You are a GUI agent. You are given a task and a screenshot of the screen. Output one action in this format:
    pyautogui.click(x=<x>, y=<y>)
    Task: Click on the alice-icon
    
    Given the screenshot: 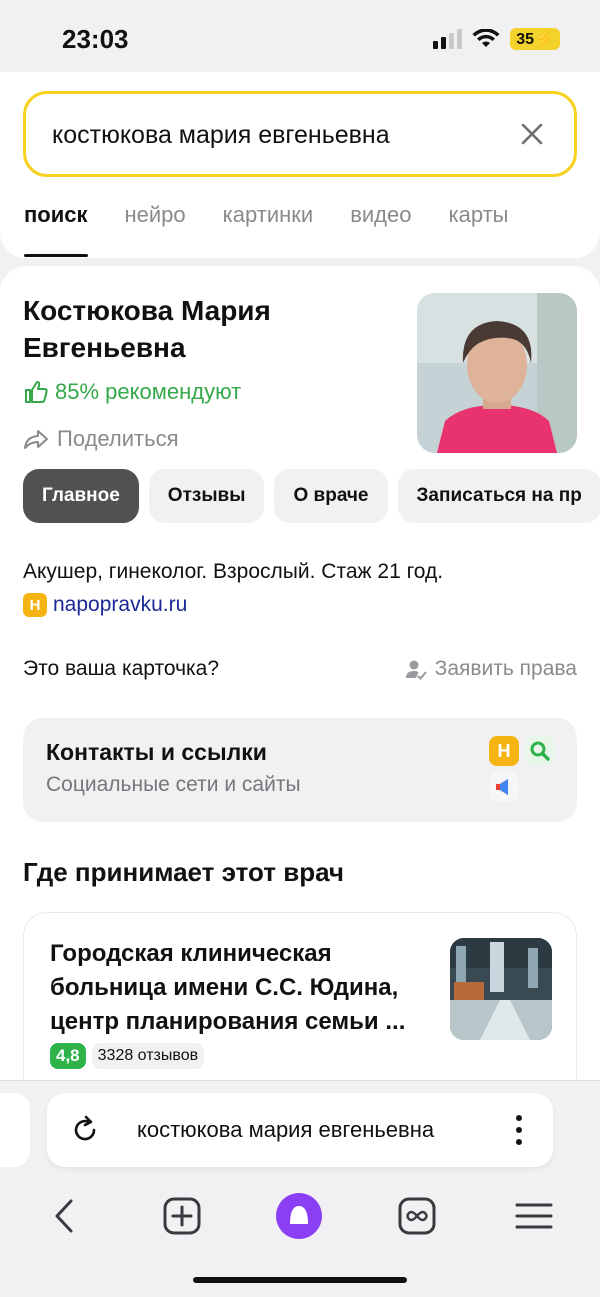 What is the action you would take?
    pyautogui.click(x=299, y=1216)
    